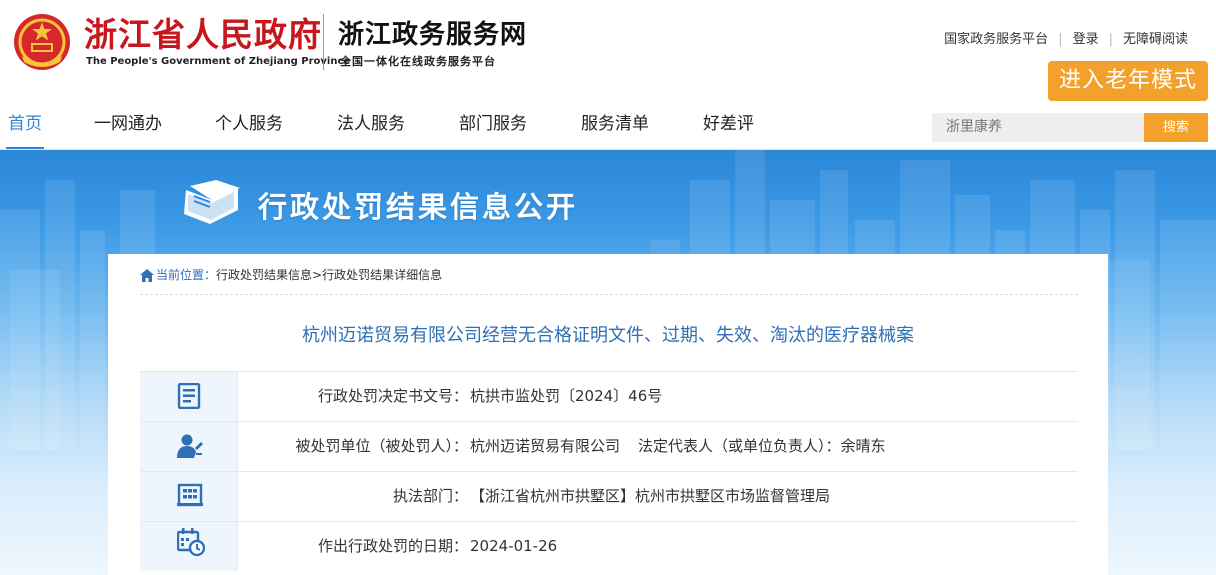 This screenshot has width=1216, height=575. I want to click on detail-row-decision-number: 行政处罚决定书文号： 杭拱市监处罚〔2024〕46号, so click(609, 396).